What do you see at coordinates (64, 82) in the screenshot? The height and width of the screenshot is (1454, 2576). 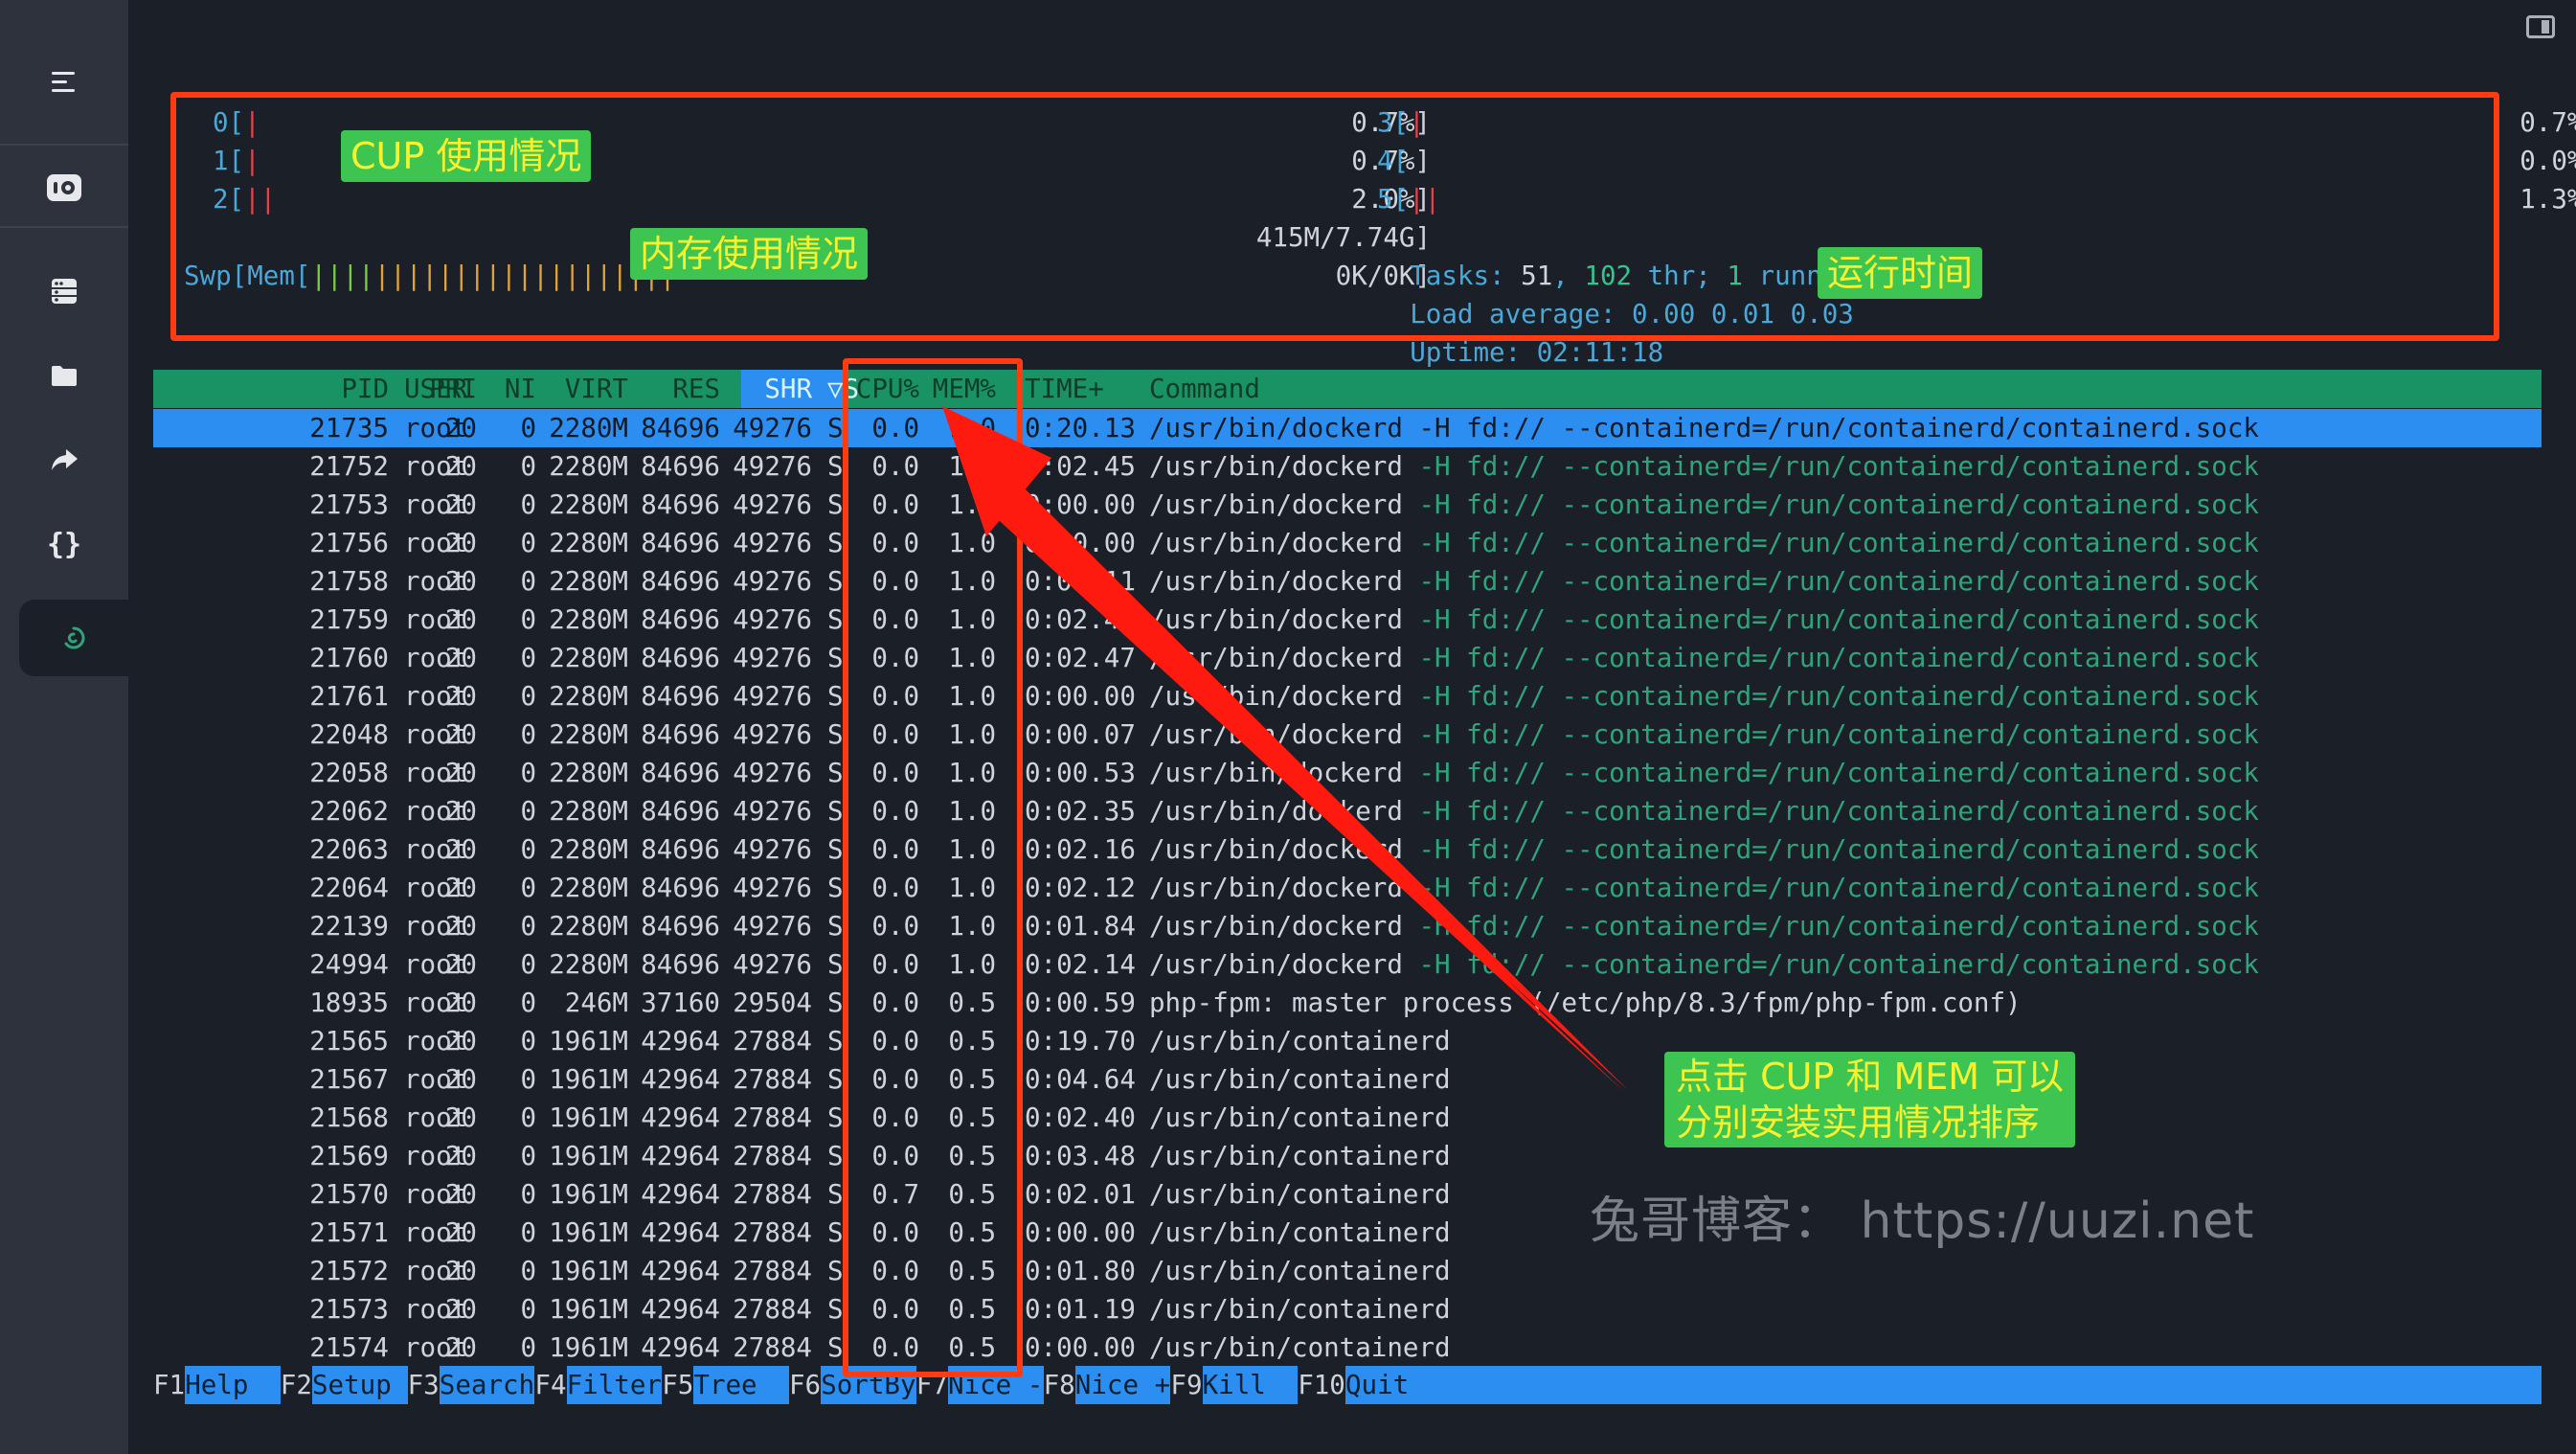 I see `menu-icon` at bounding box center [64, 82].